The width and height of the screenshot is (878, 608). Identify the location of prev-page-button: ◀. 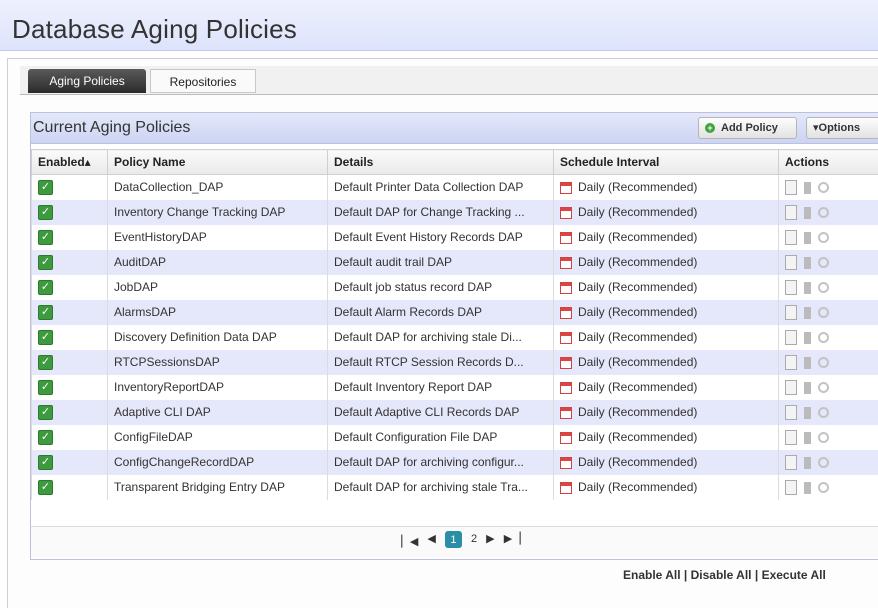
(431, 539).